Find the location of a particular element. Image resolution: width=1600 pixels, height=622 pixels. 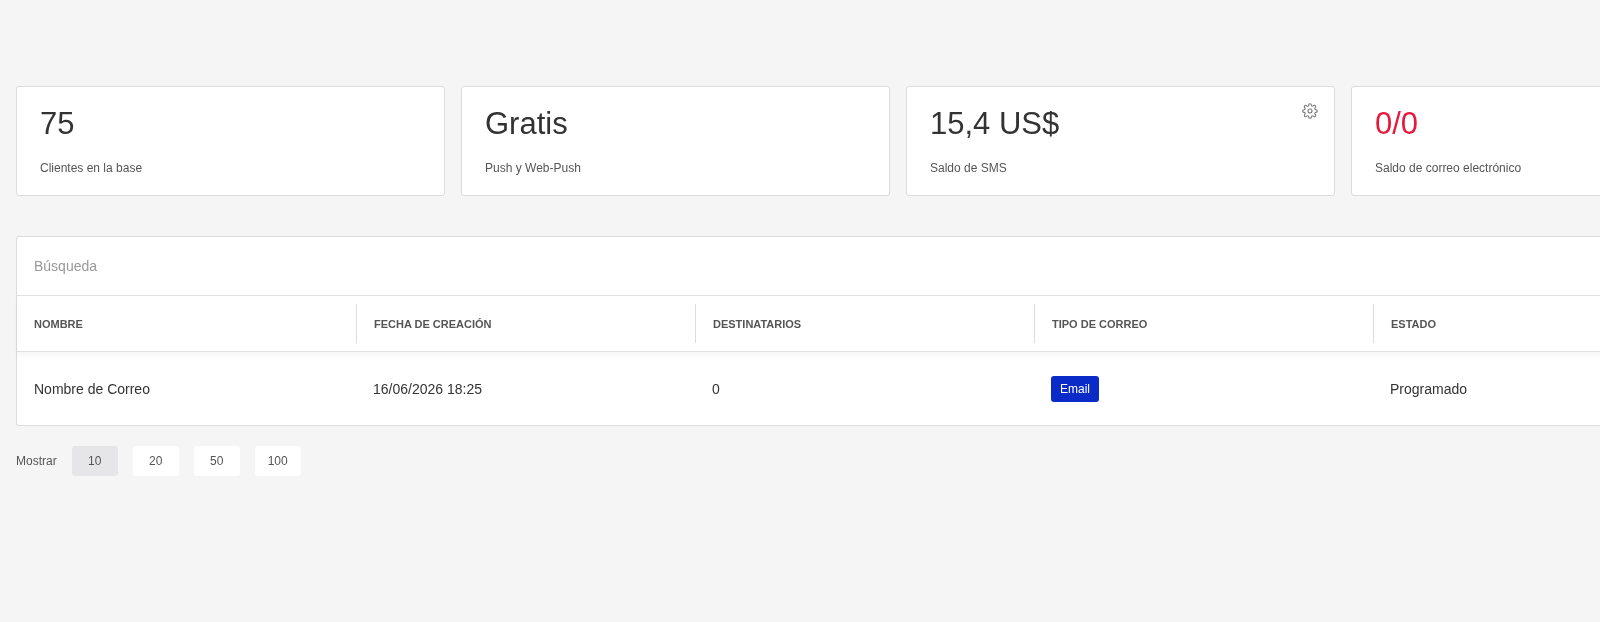

page-size-button: 20 is located at coordinates (155, 461).